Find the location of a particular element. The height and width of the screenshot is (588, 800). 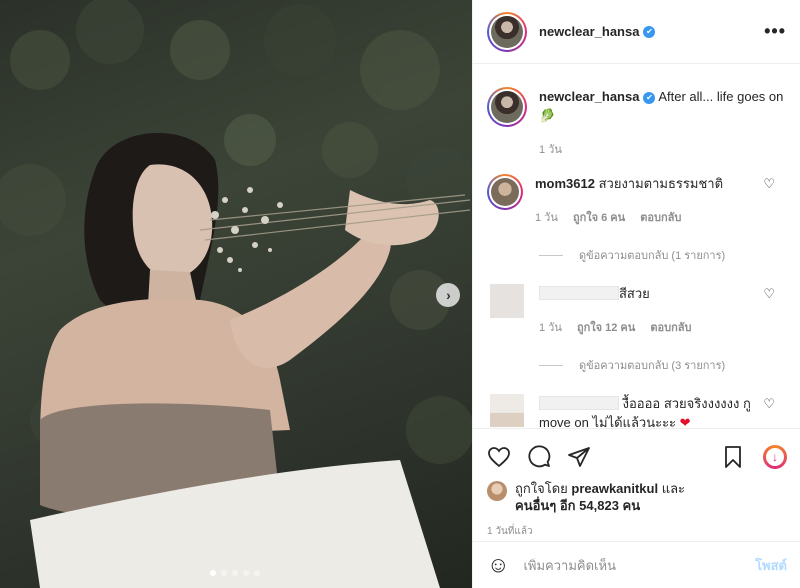

next-photo-button: › is located at coordinates (448, 295).